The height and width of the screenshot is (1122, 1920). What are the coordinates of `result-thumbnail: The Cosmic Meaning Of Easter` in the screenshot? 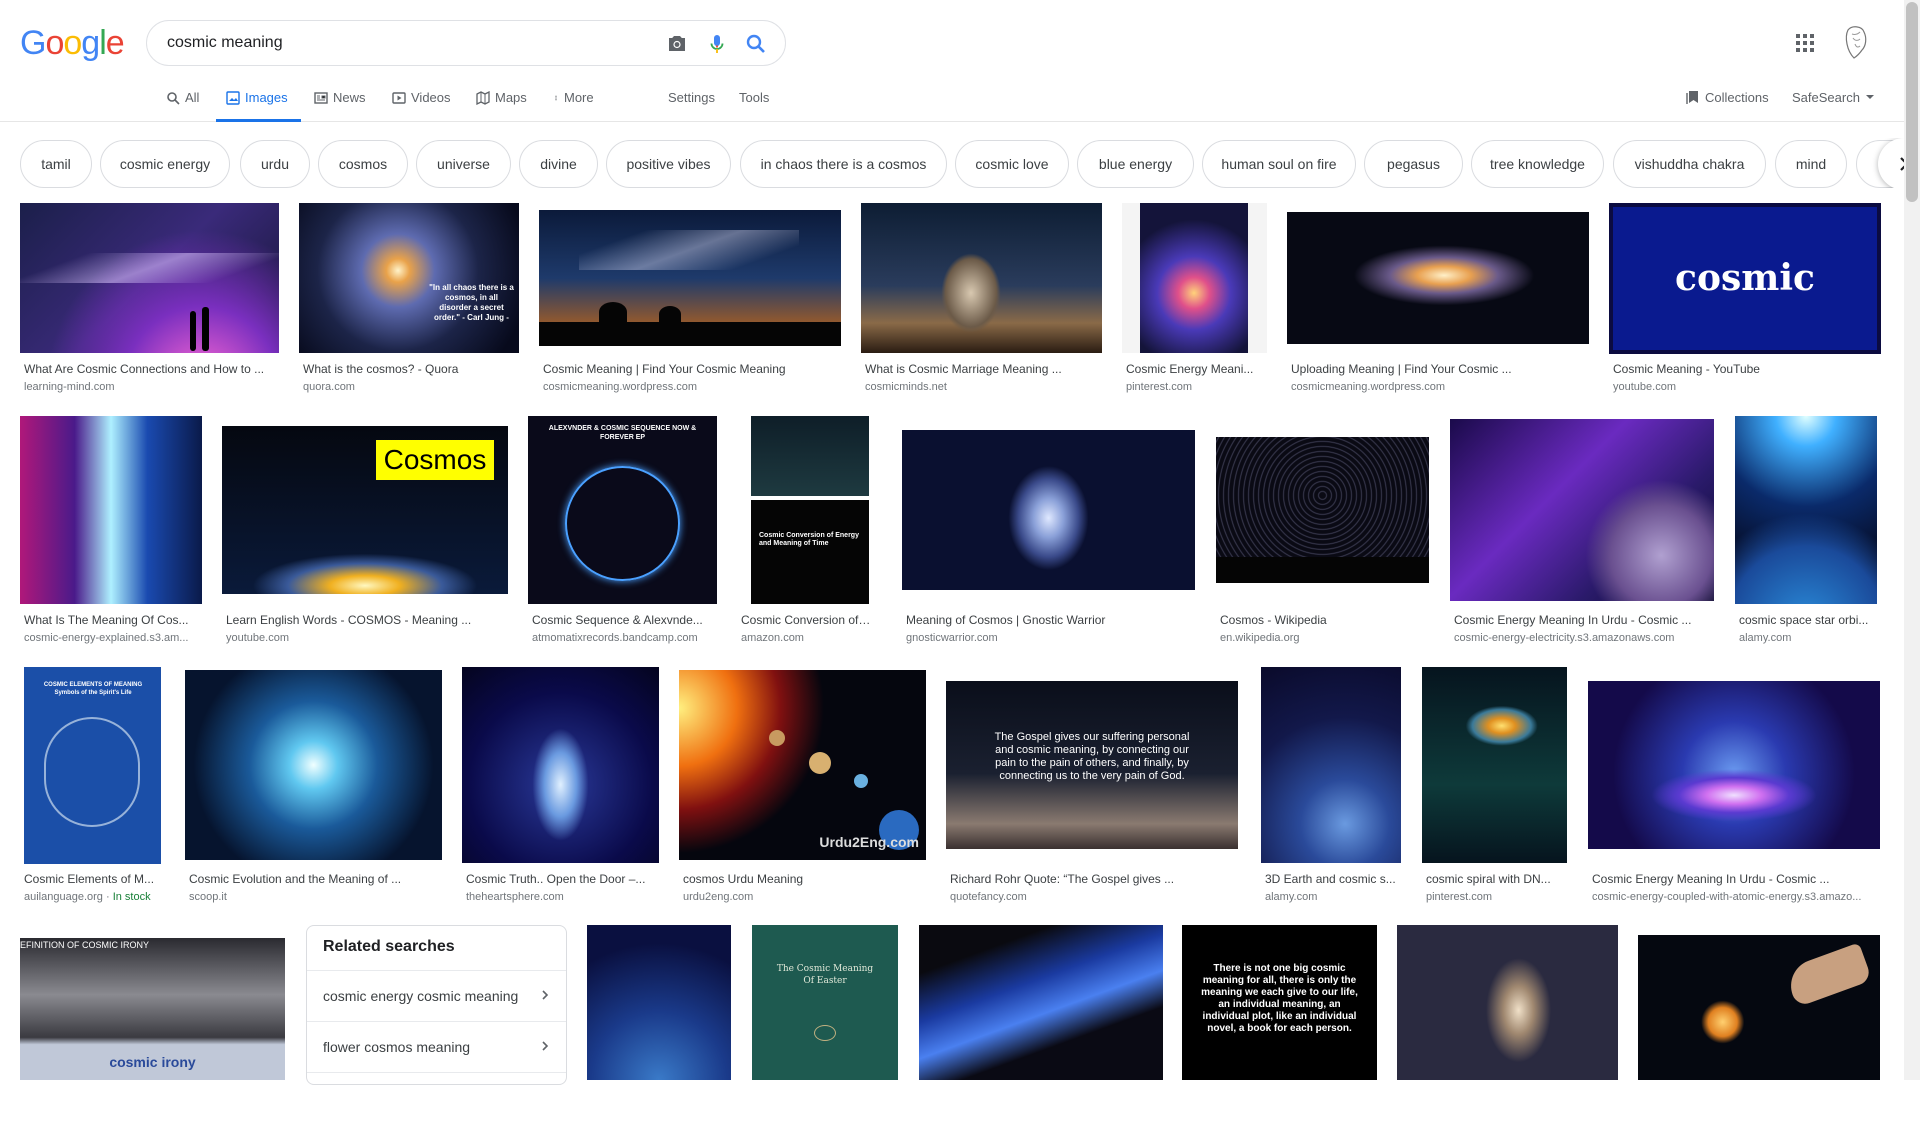 It's located at (825, 1002).